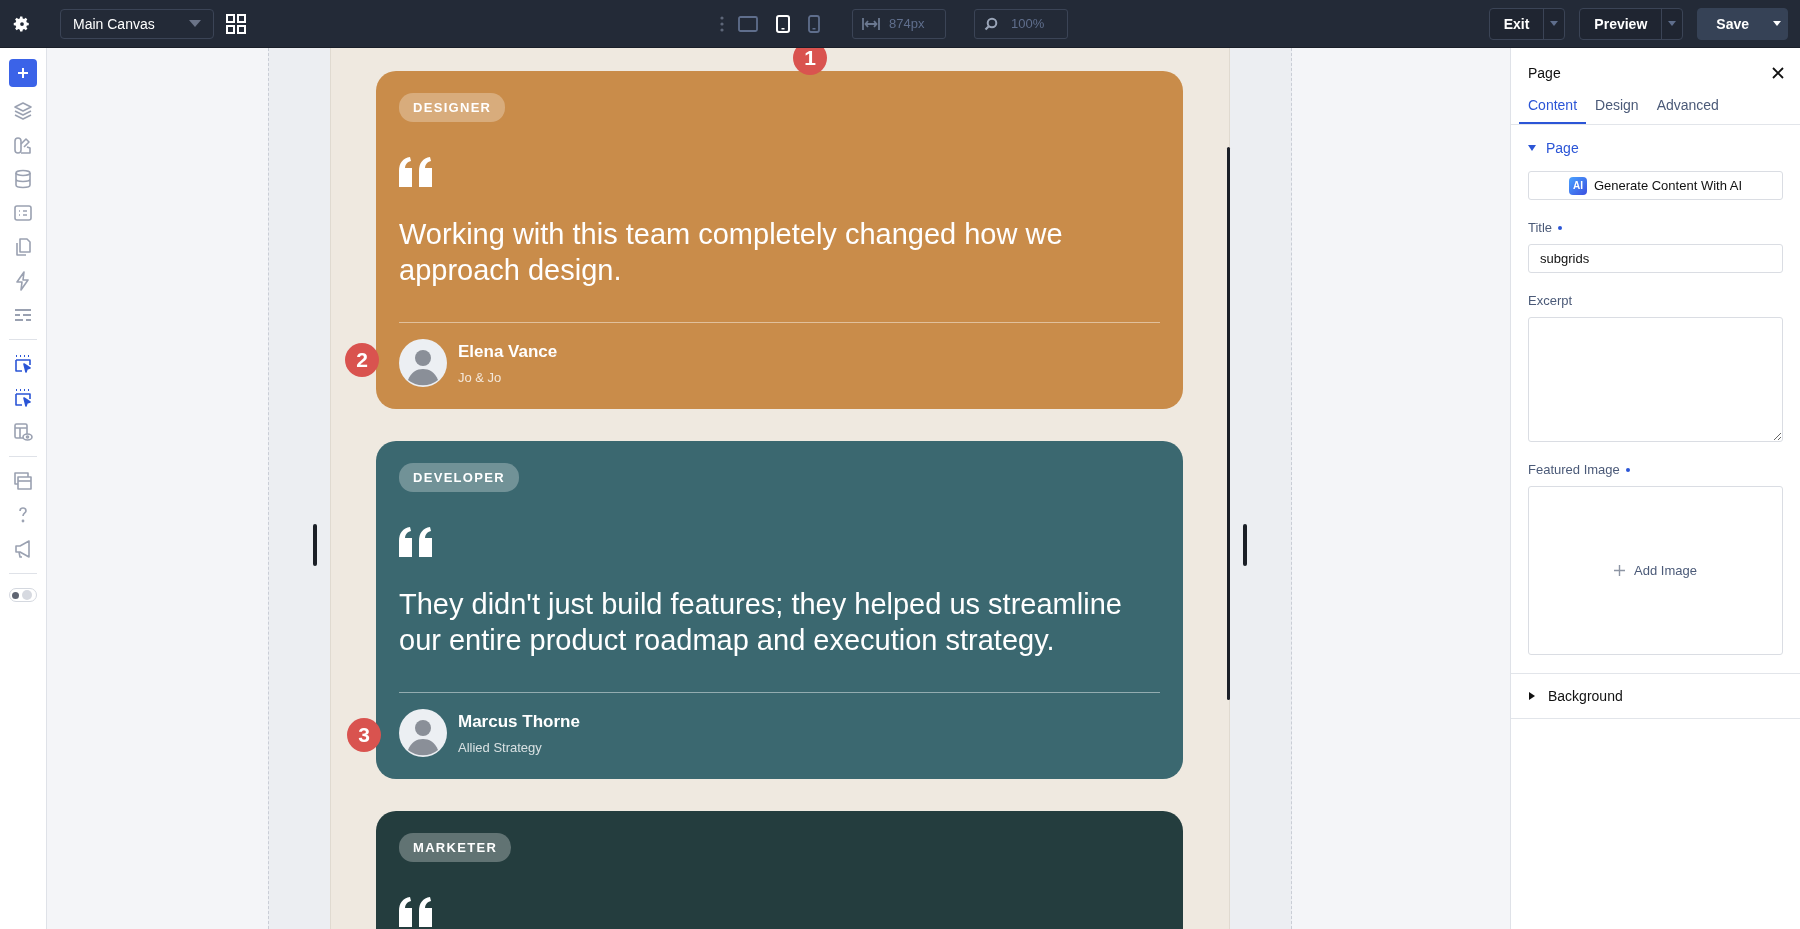 This screenshot has height=929, width=1800. I want to click on select-icon, so click(23, 364).